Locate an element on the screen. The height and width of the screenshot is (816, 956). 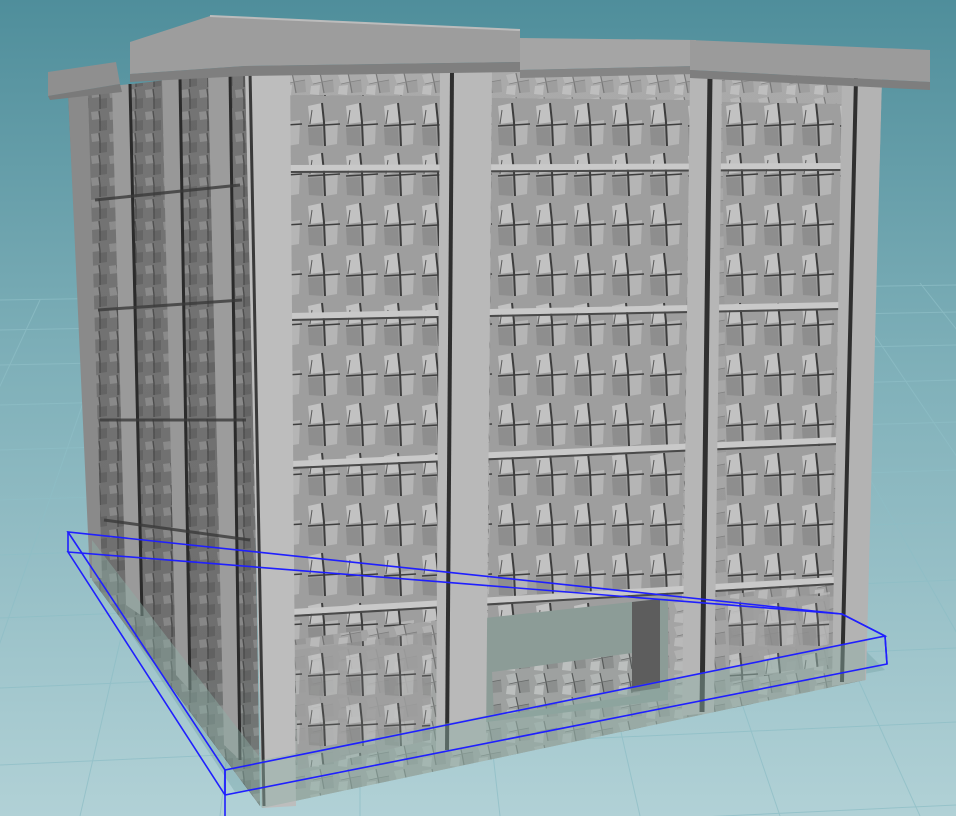
entrance-door is located at coordinates (646, 645).